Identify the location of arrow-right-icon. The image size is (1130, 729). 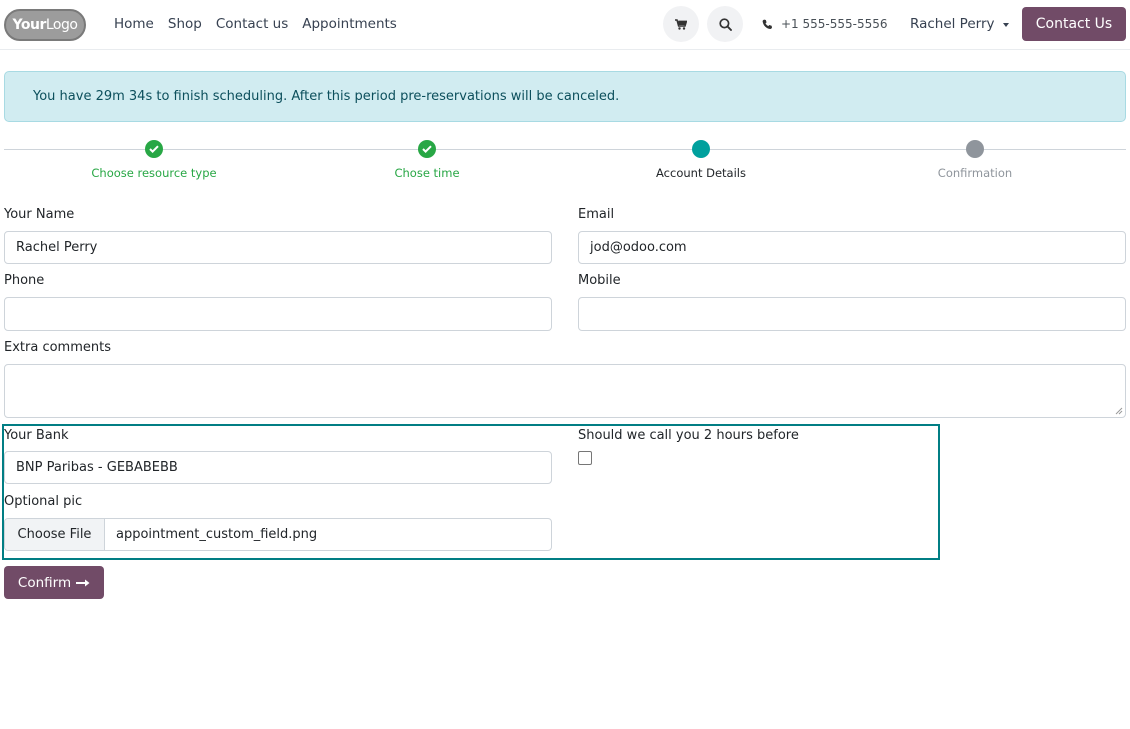
(83, 582).